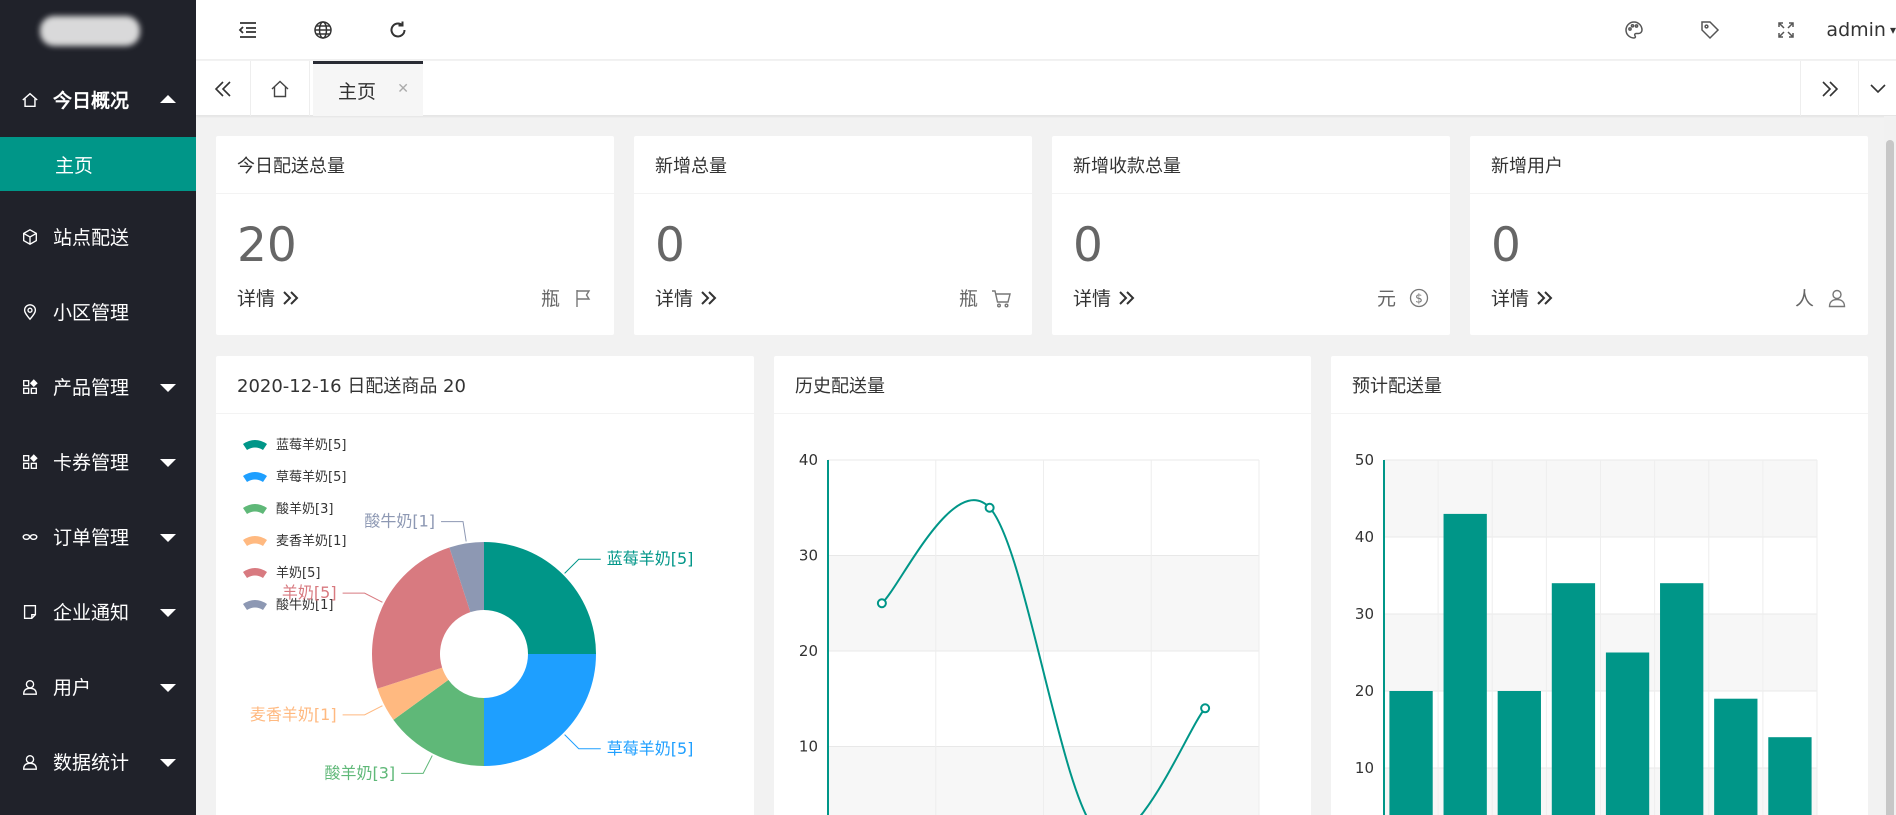  Describe the element at coordinates (98, 536) in the screenshot. I see `sidebar-item-orders: 订单管理` at that location.